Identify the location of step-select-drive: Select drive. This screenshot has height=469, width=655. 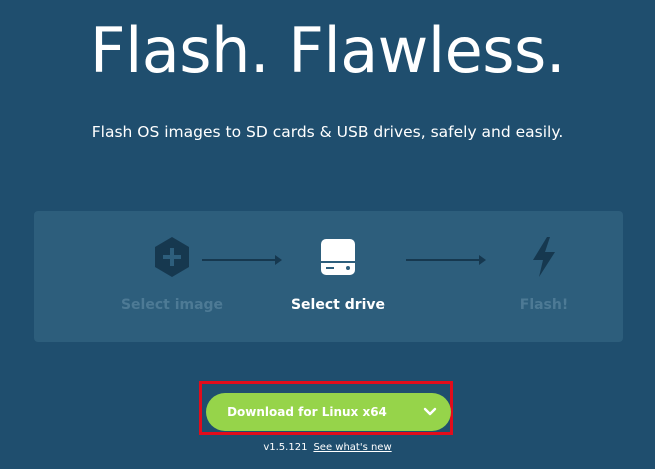
(338, 276).